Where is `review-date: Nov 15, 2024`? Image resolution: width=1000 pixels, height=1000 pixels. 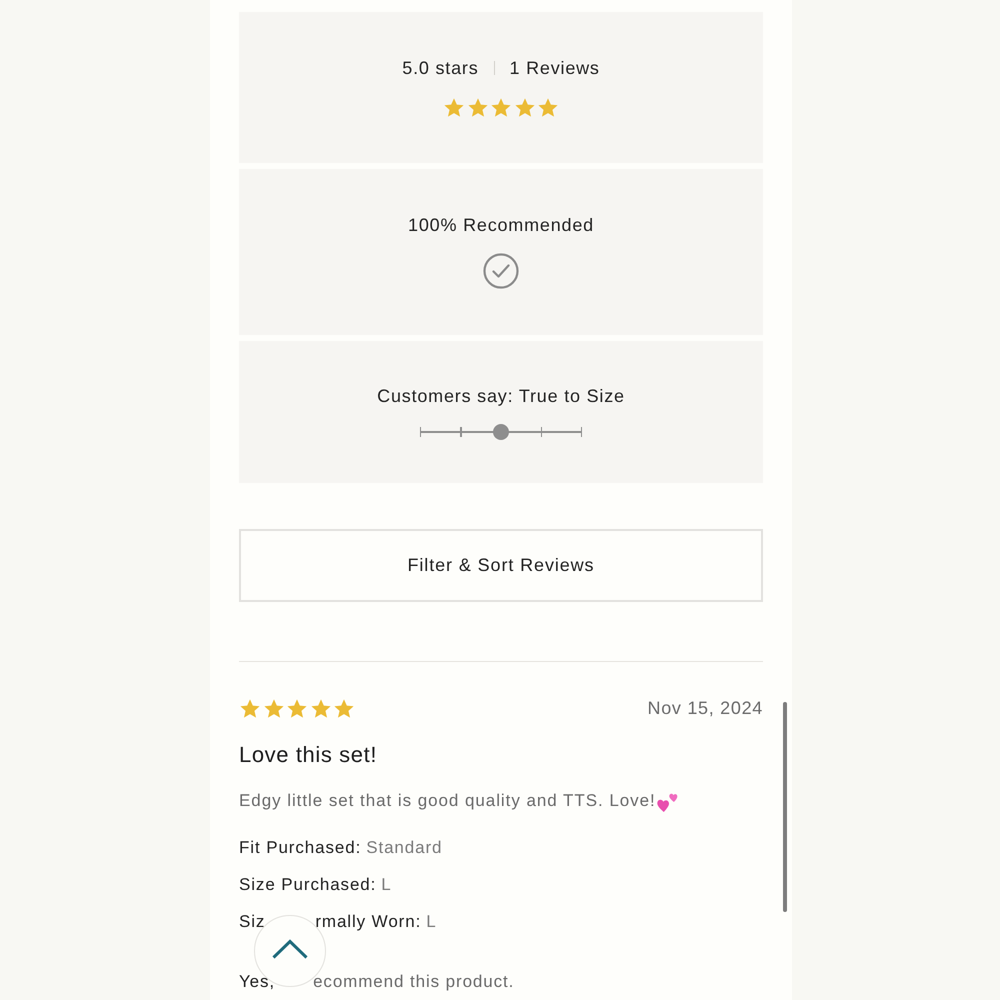
review-date: Nov 15, 2024 is located at coordinates (705, 708).